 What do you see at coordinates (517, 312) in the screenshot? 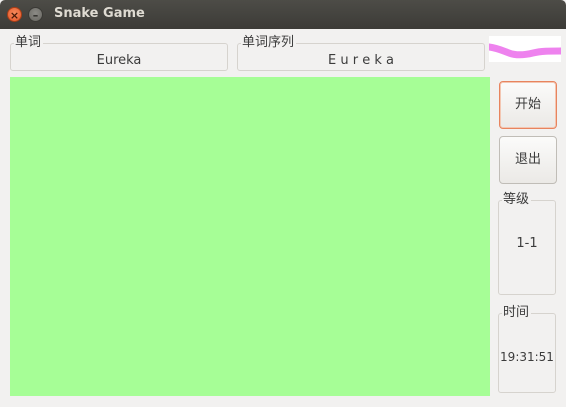
I see `time-groupbox-label: 时间` at bounding box center [517, 312].